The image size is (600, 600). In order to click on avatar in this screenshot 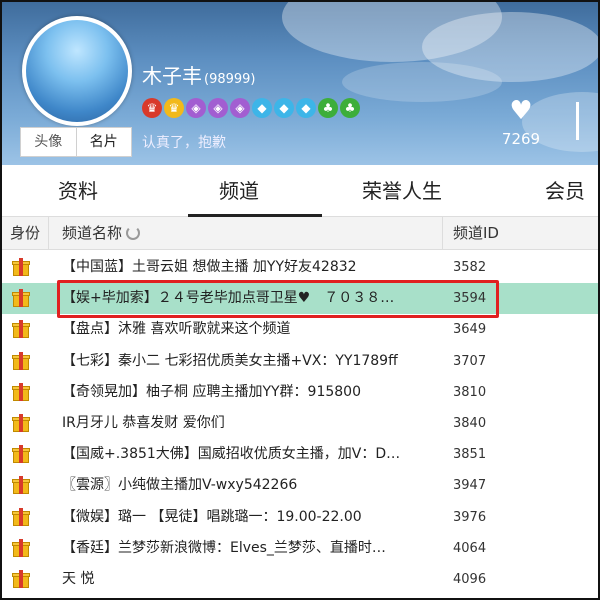, I will do `click(77, 71)`.